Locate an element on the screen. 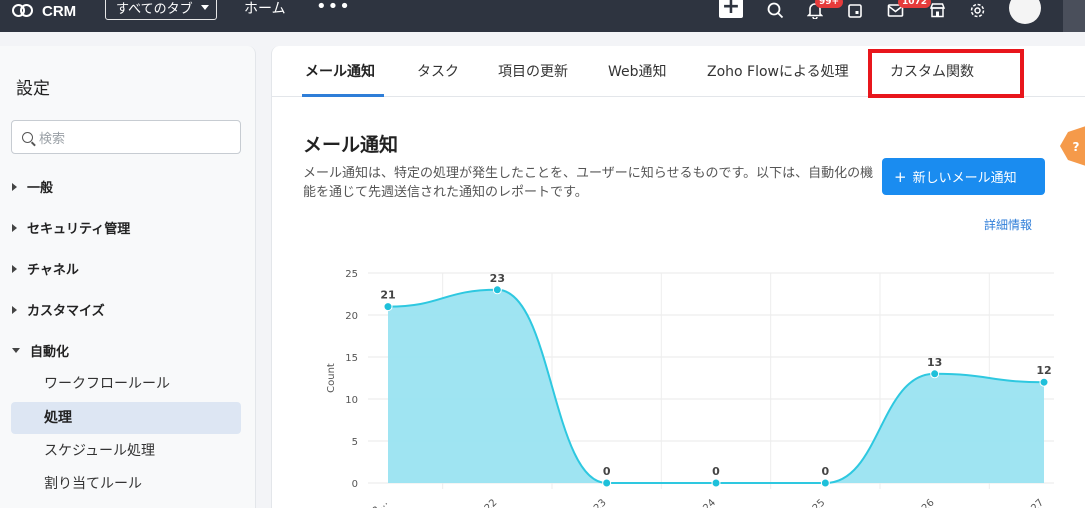  search-placeholder: 検索 is located at coordinates (52, 139).